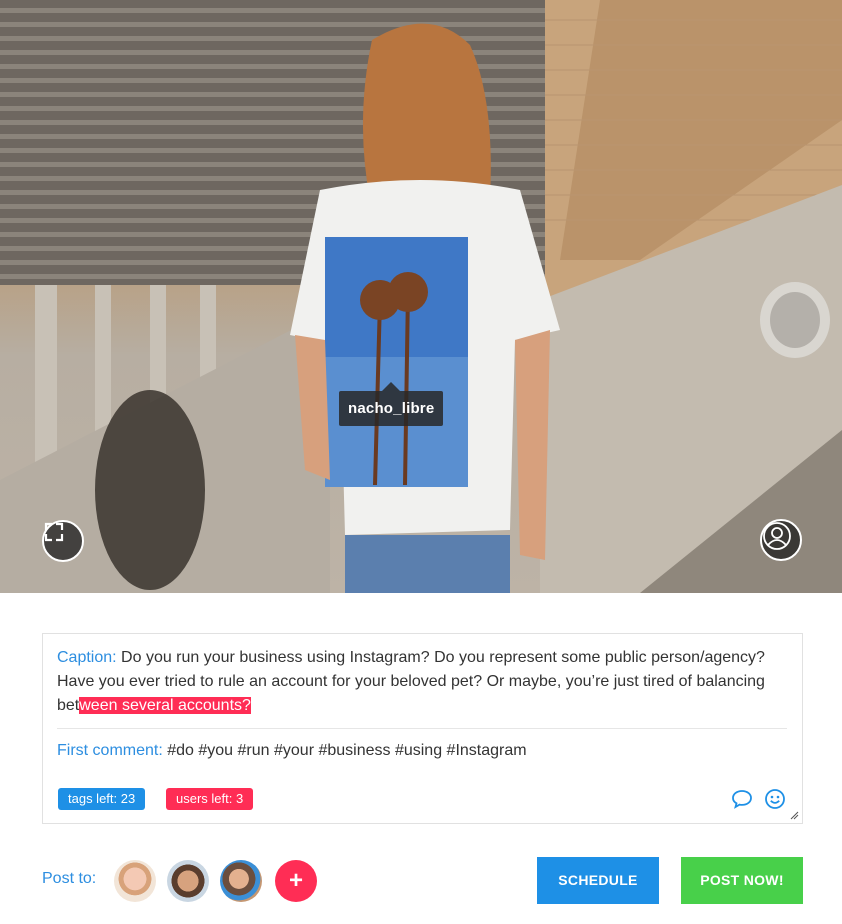  I want to click on schedule-button: SCHEDULE, so click(598, 880).